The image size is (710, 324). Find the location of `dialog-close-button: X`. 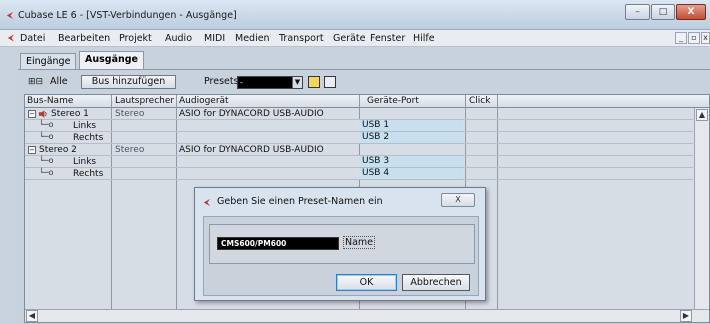

dialog-close-button: X is located at coordinates (458, 200).